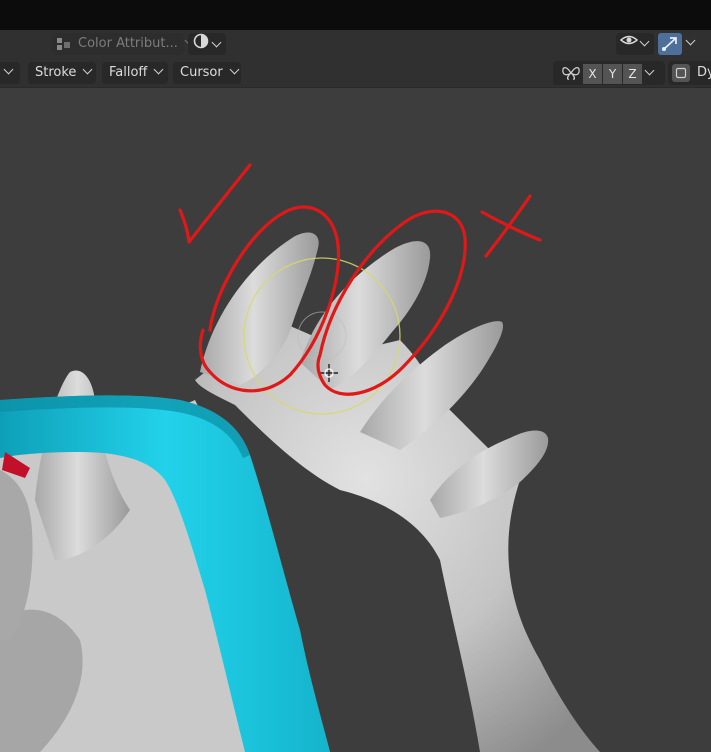 The height and width of the screenshot is (752, 711). What do you see at coordinates (201, 72) in the screenshot?
I see `cursor-label: Cursor` at bounding box center [201, 72].